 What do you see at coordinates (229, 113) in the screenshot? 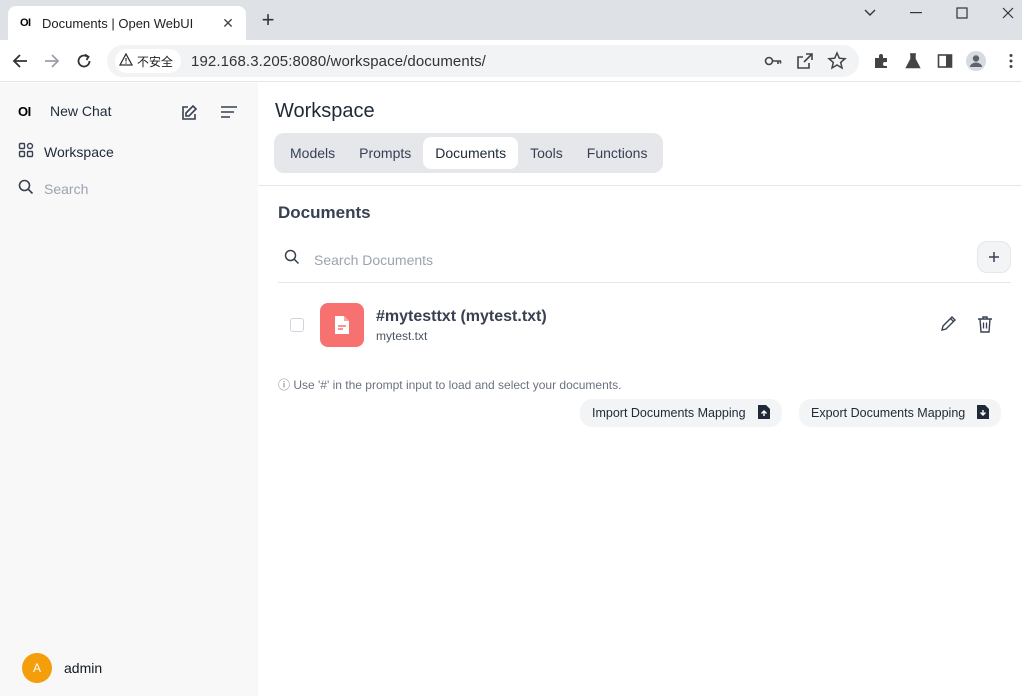
I see `menu-lines-icon` at bounding box center [229, 113].